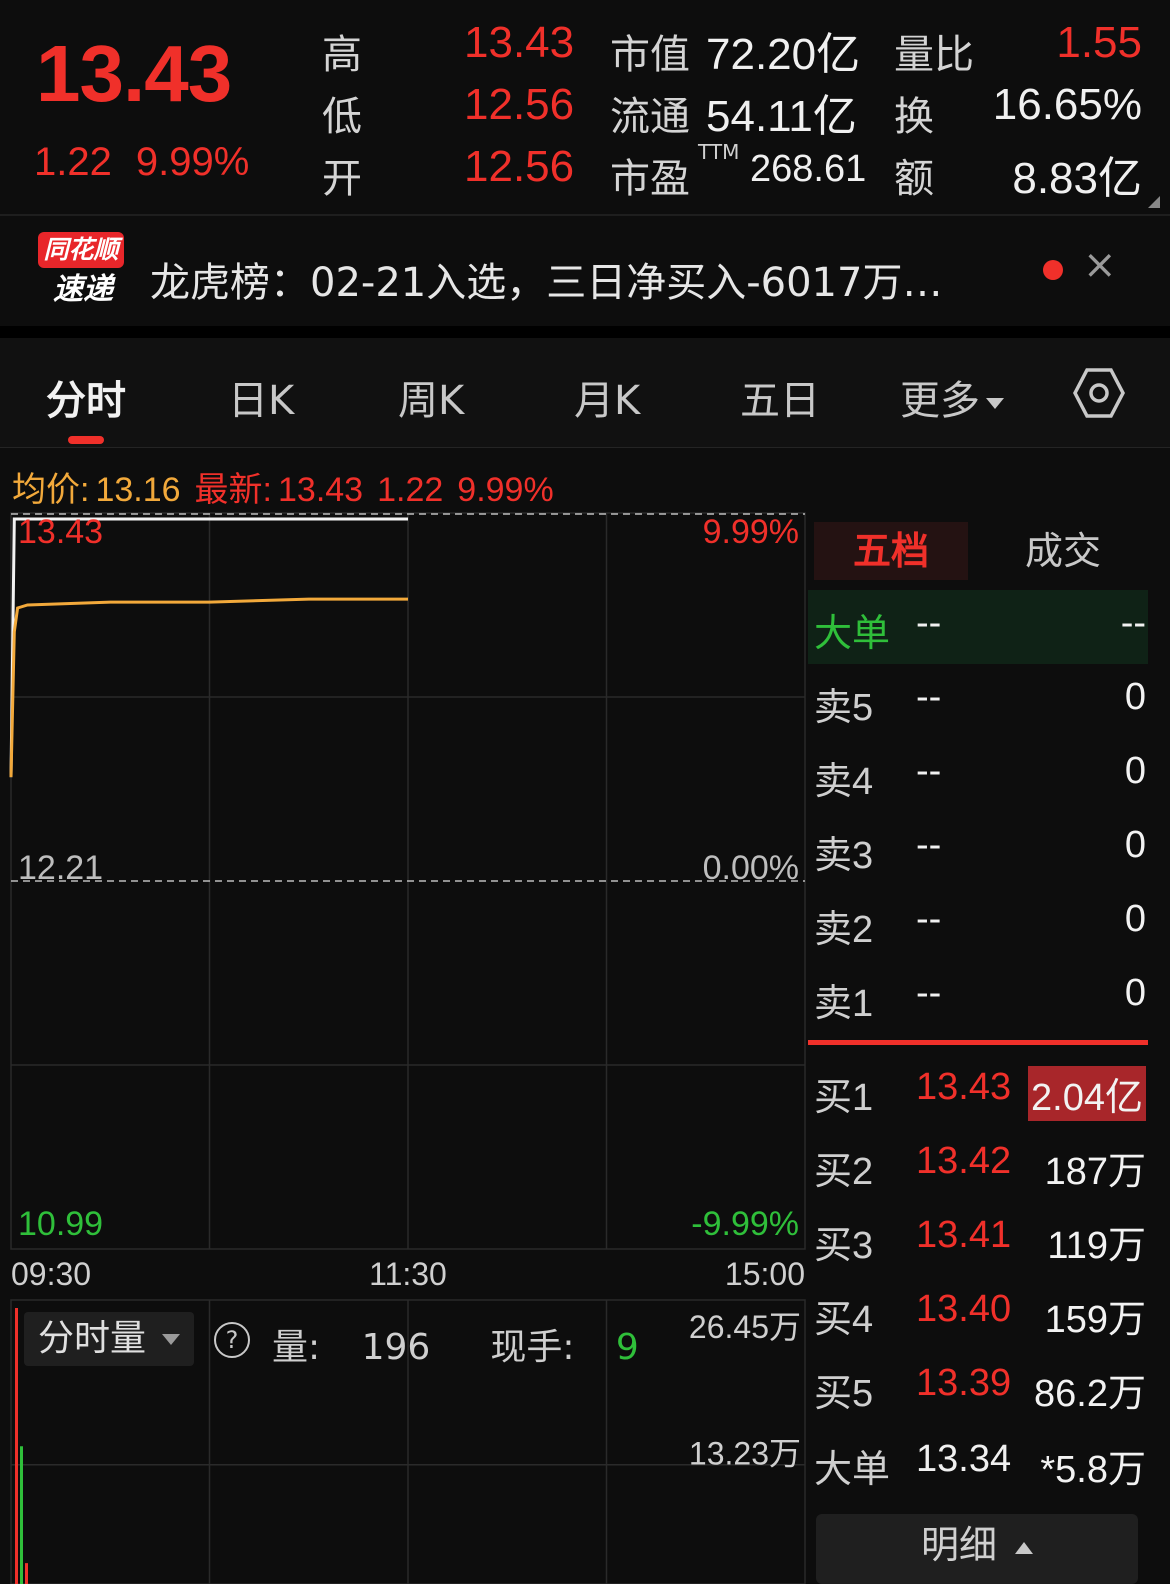 The height and width of the screenshot is (1584, 1170). What do you see at coordinates (934, 55) in the screenshot?
I see `volume-ratio-label: 量比` at bounding box center [934, 55].